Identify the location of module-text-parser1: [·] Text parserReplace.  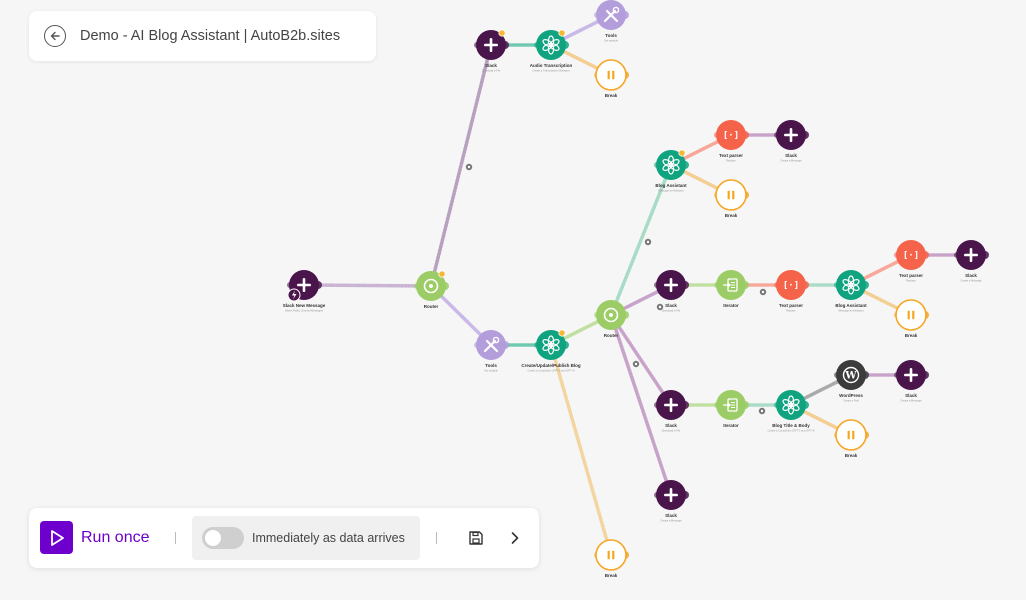
(731, 141).